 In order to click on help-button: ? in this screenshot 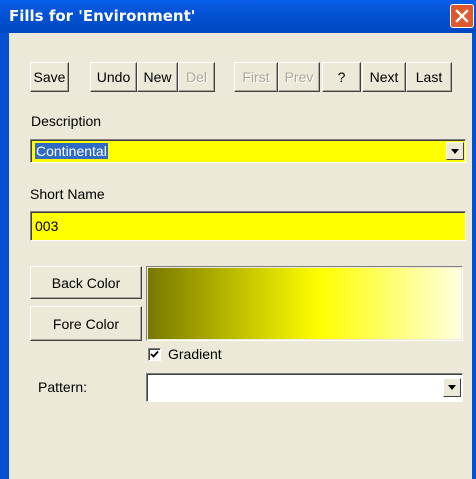, I will do `click(341, 77)`.